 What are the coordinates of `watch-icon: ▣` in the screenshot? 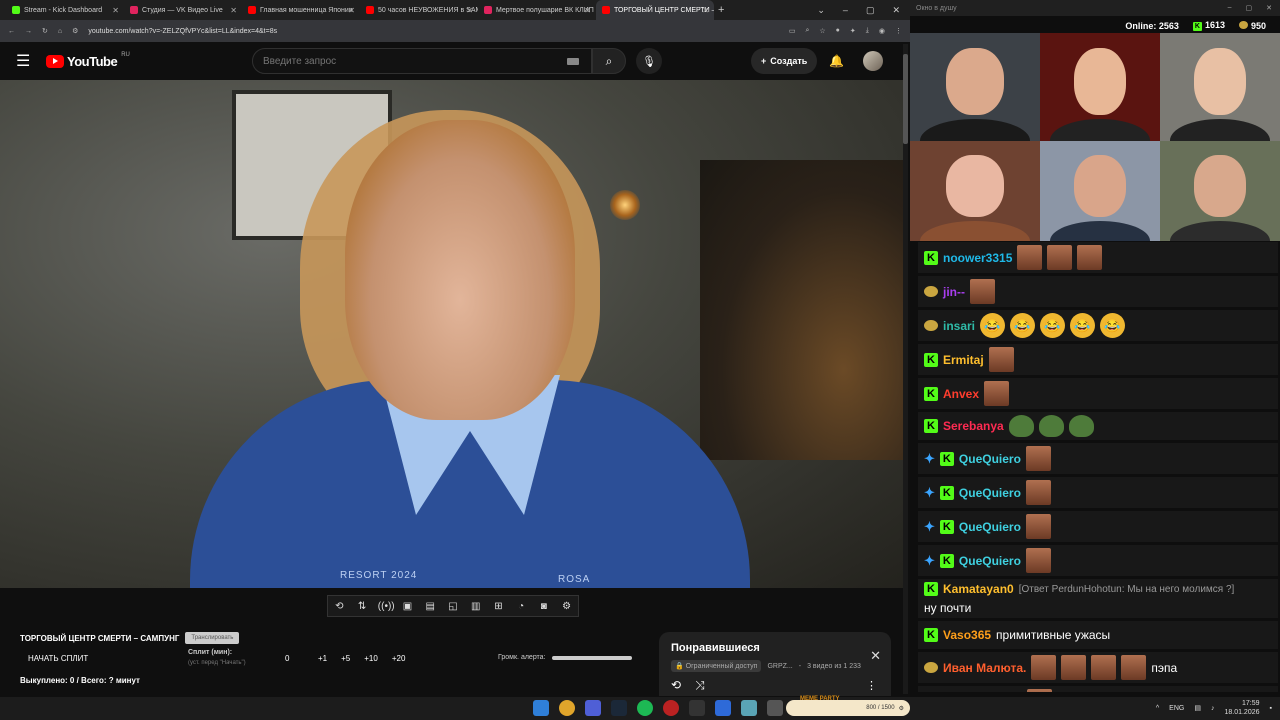 It's located at (408, 606).